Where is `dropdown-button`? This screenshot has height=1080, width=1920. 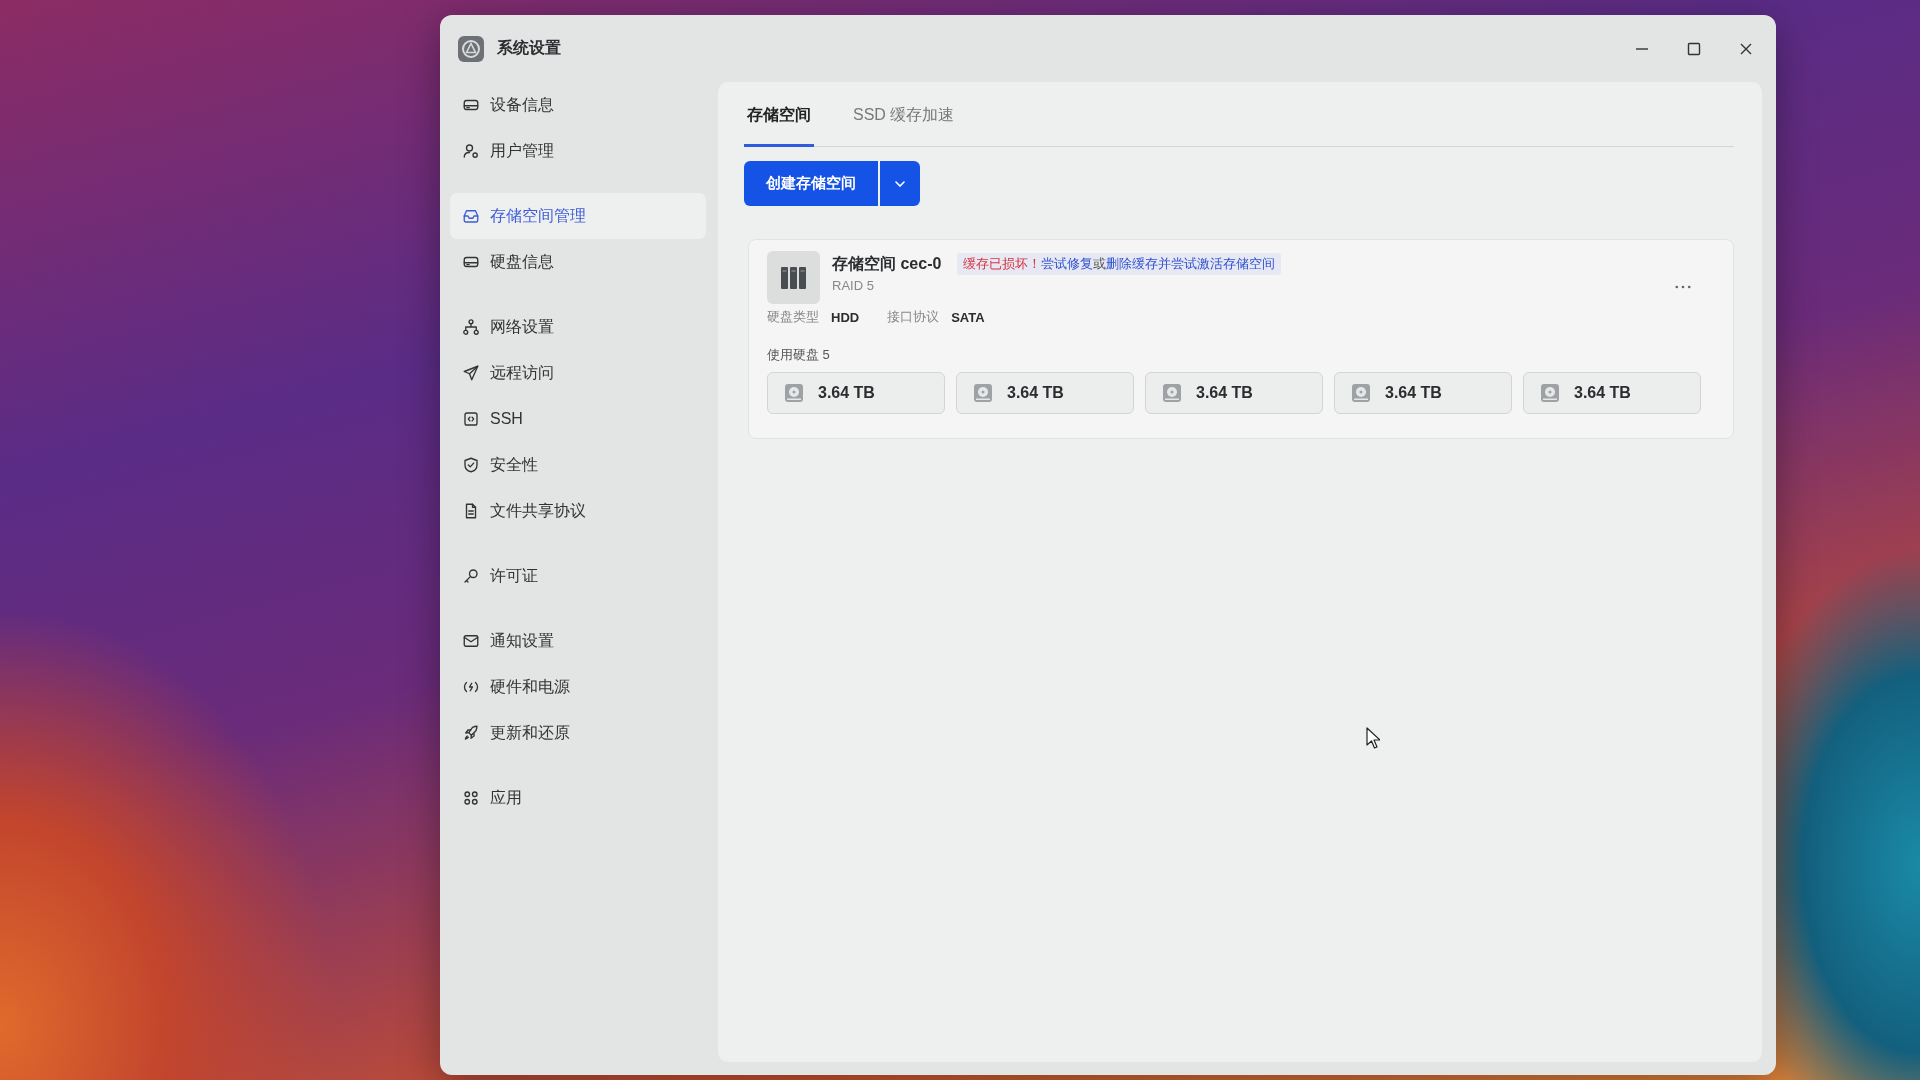 dropdown-button is located at coordinates (900, 183).